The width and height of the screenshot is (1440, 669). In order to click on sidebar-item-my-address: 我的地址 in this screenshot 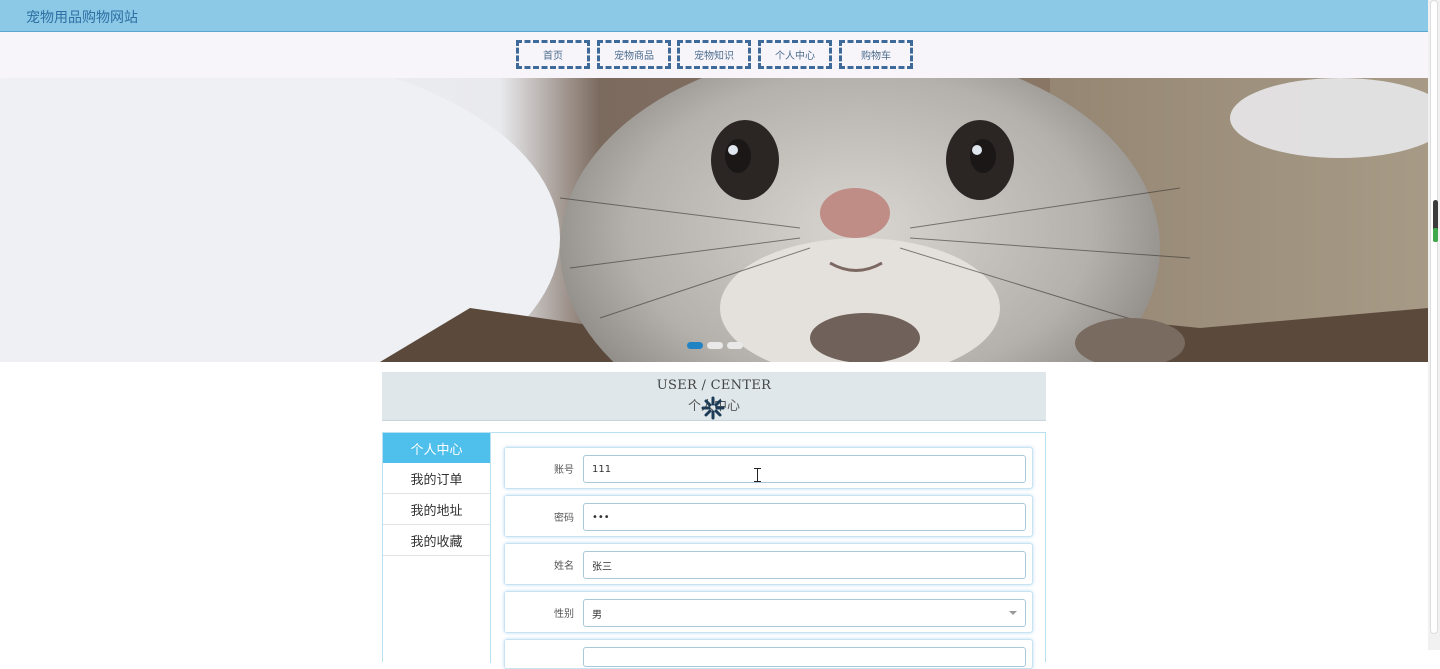, I will do `click(436, 509)`.